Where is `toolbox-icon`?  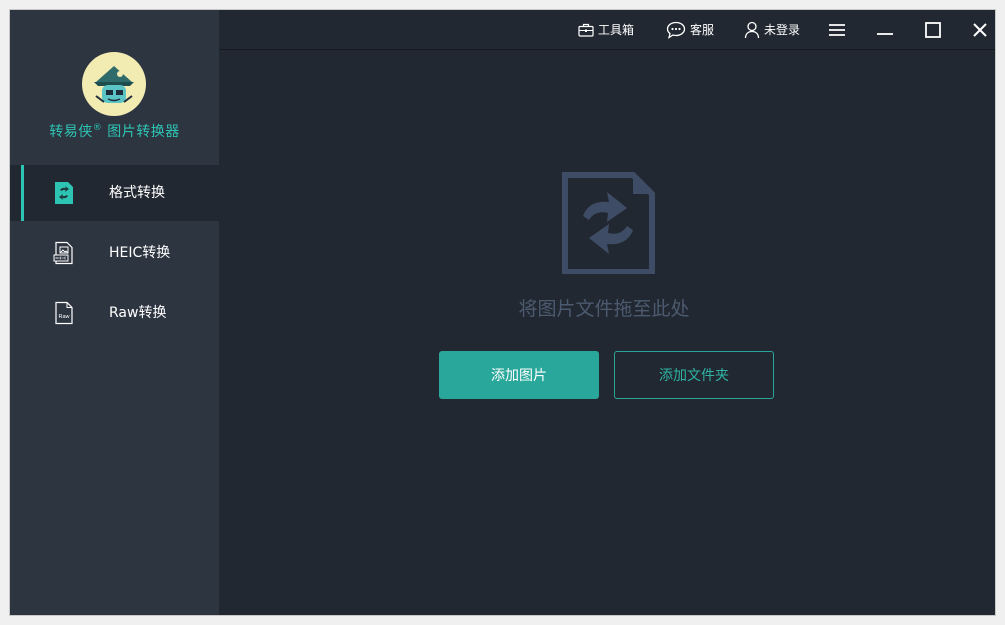 toolbox-icon is located at coordinates (586, 30).